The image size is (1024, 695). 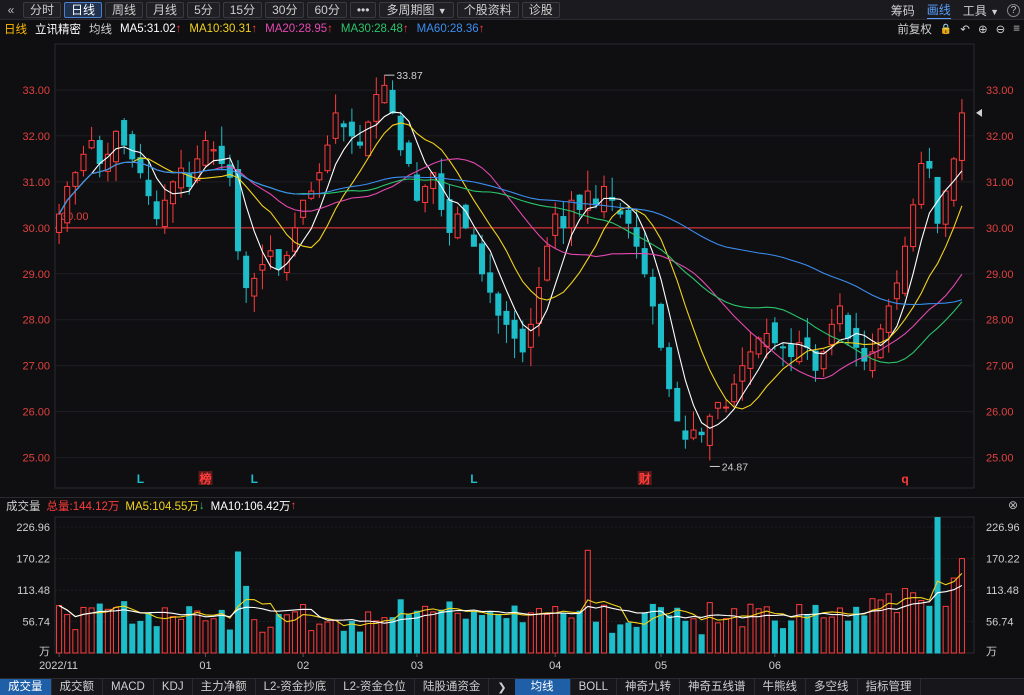 What do you see at coordinates (33, 560) in the screenshot?
I see `volume-tick-left: 170.22` at bounding box center [33, 560].